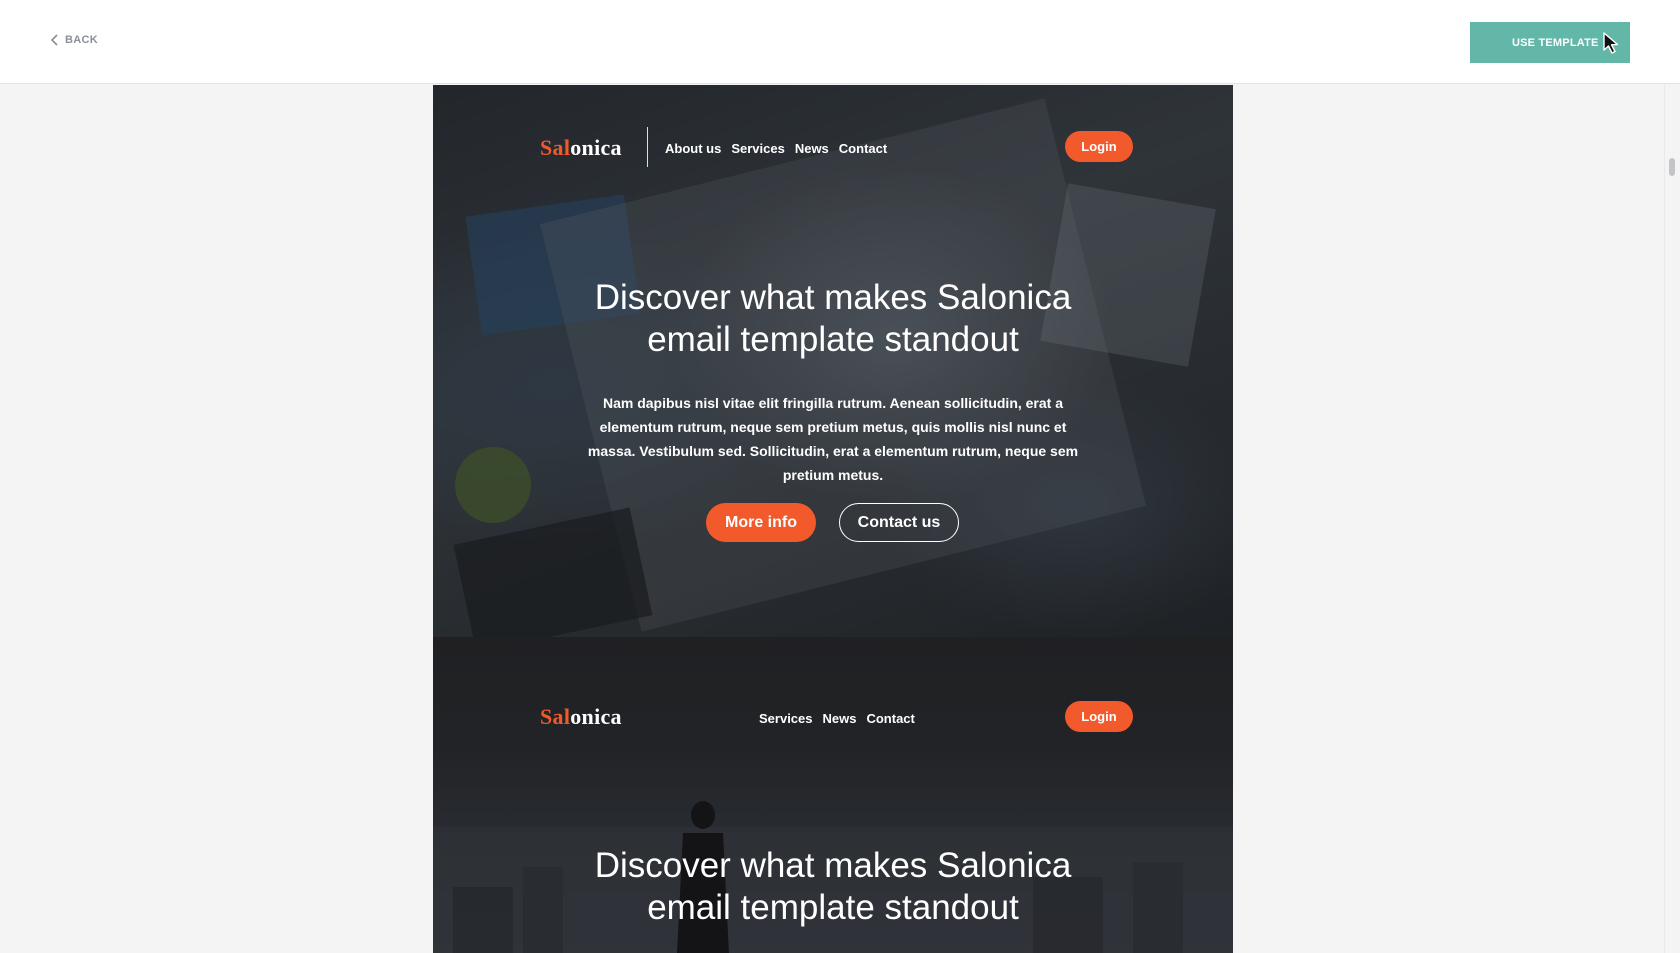 This screenshot has height=953, width=1680. I want to click on nav-contact: Contact, so click(863, 148).